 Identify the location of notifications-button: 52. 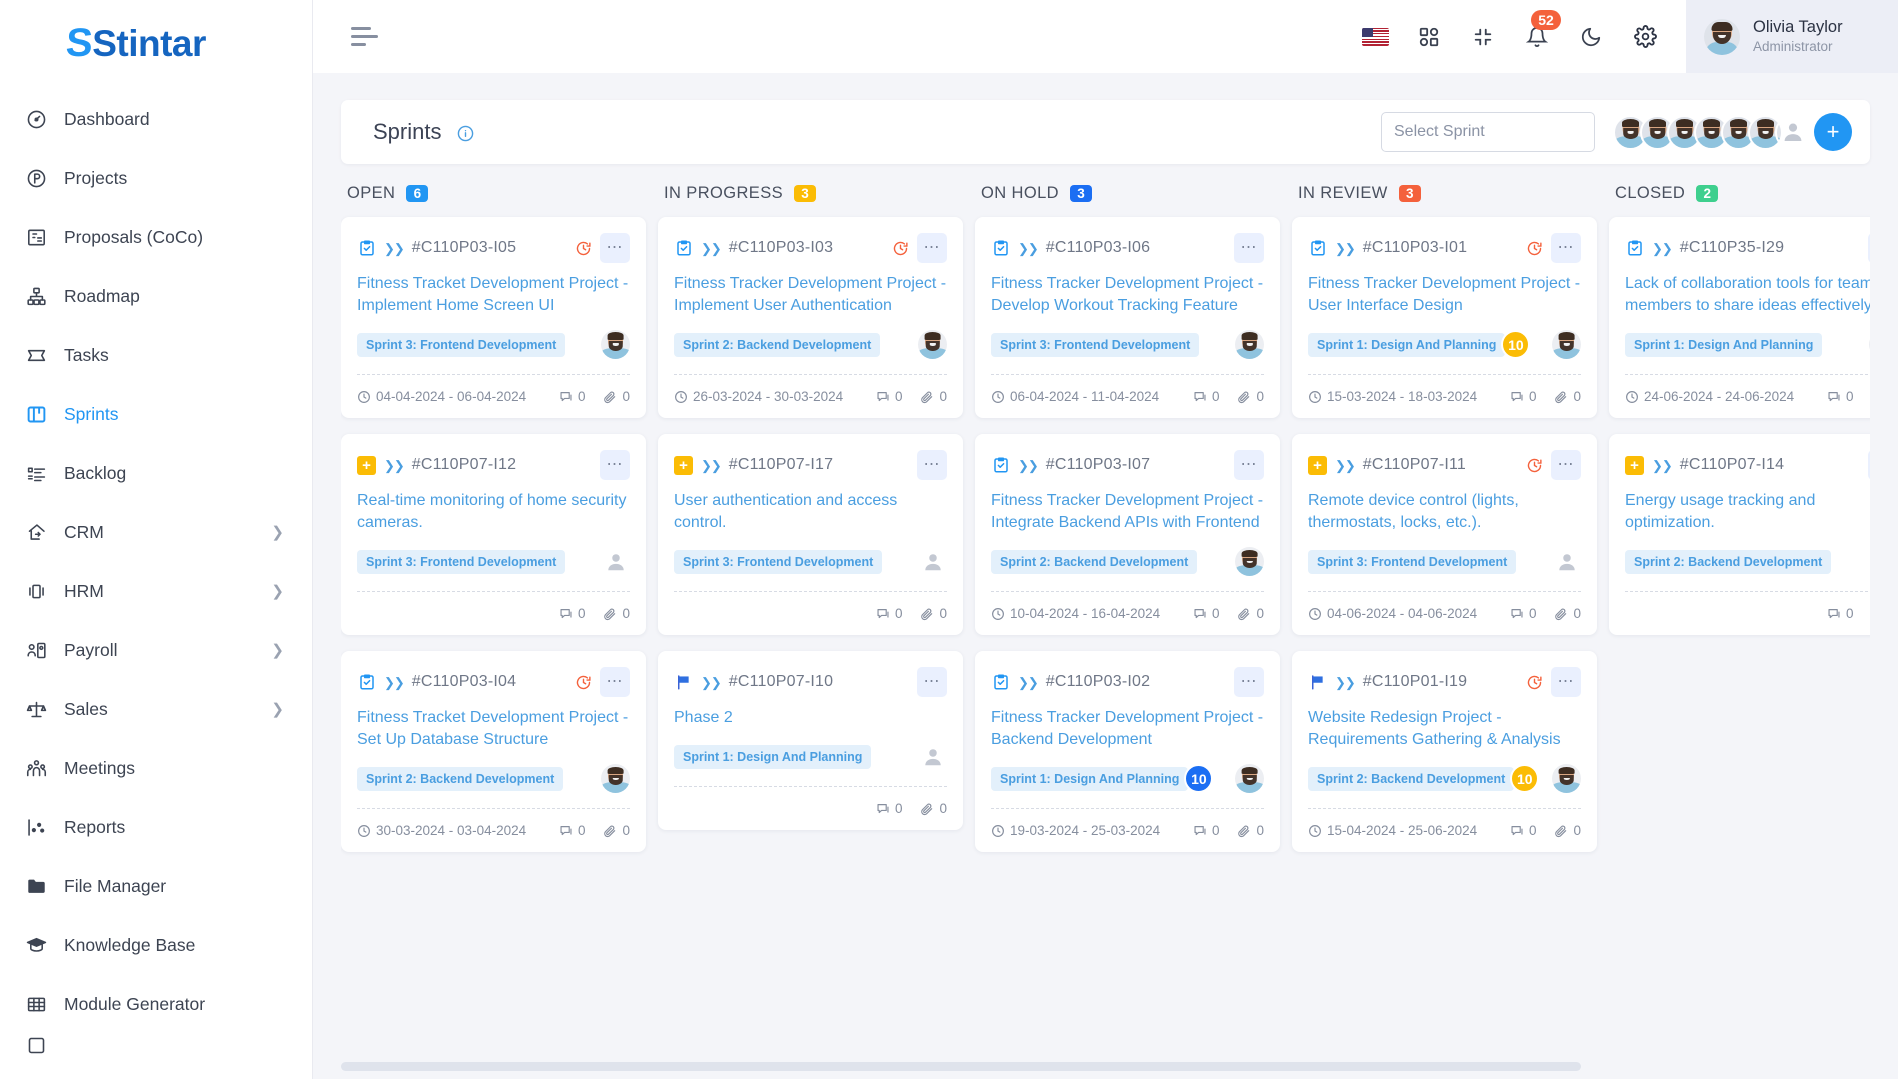
(1541, 30).